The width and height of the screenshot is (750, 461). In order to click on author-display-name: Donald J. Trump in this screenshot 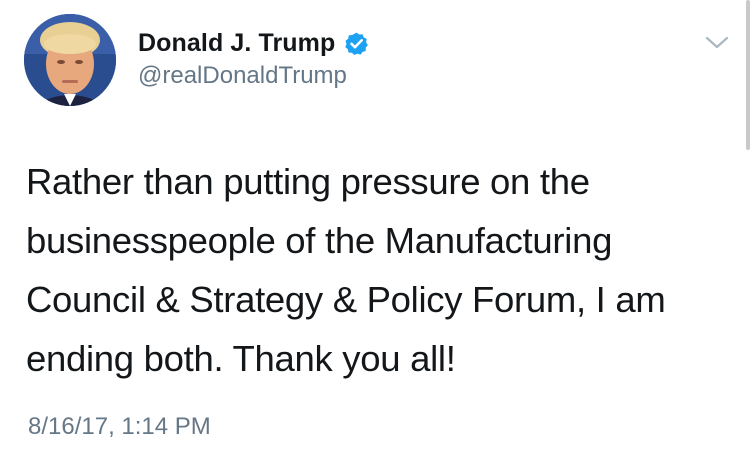, I will do `click(236, 43)`.